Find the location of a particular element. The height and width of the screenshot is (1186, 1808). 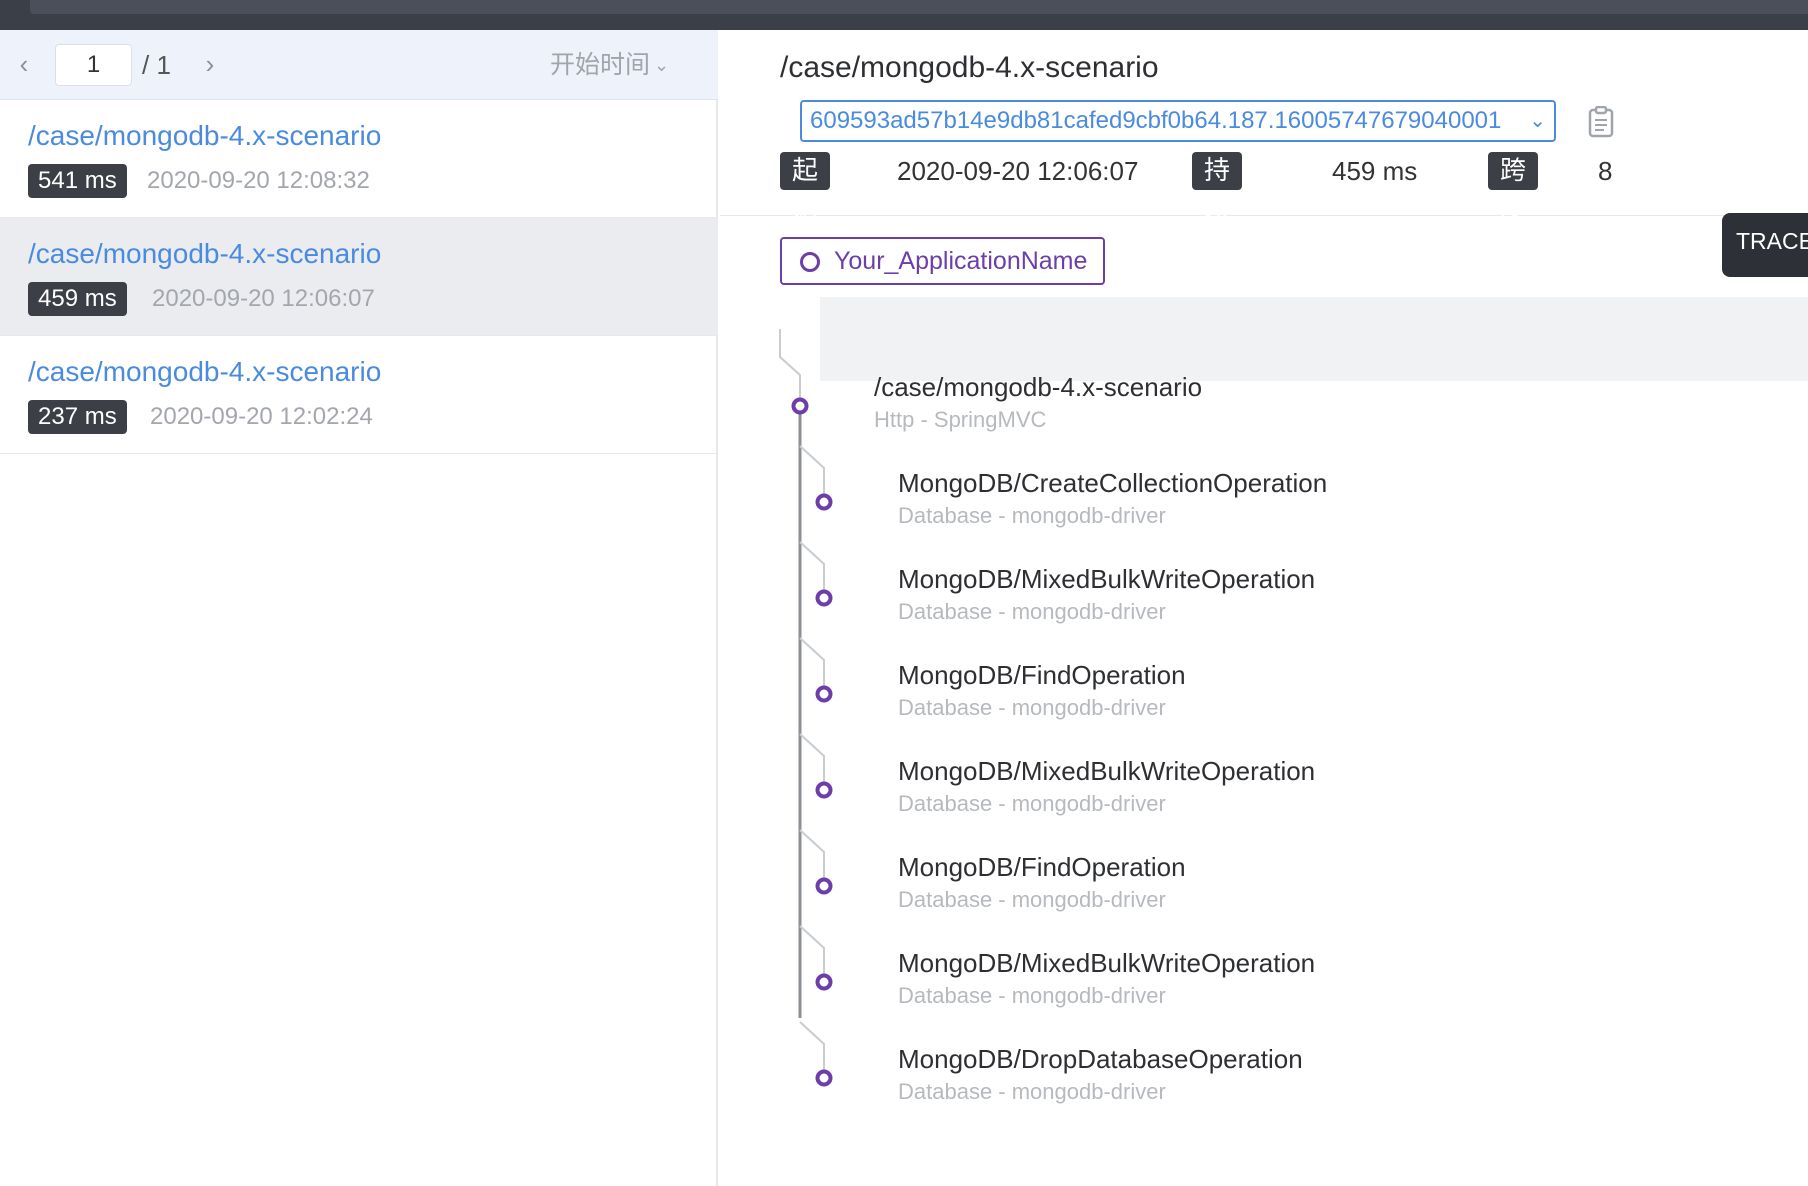

trace-title: /case/mongodb-4.x-scenario is located at coordinates (969, 67).